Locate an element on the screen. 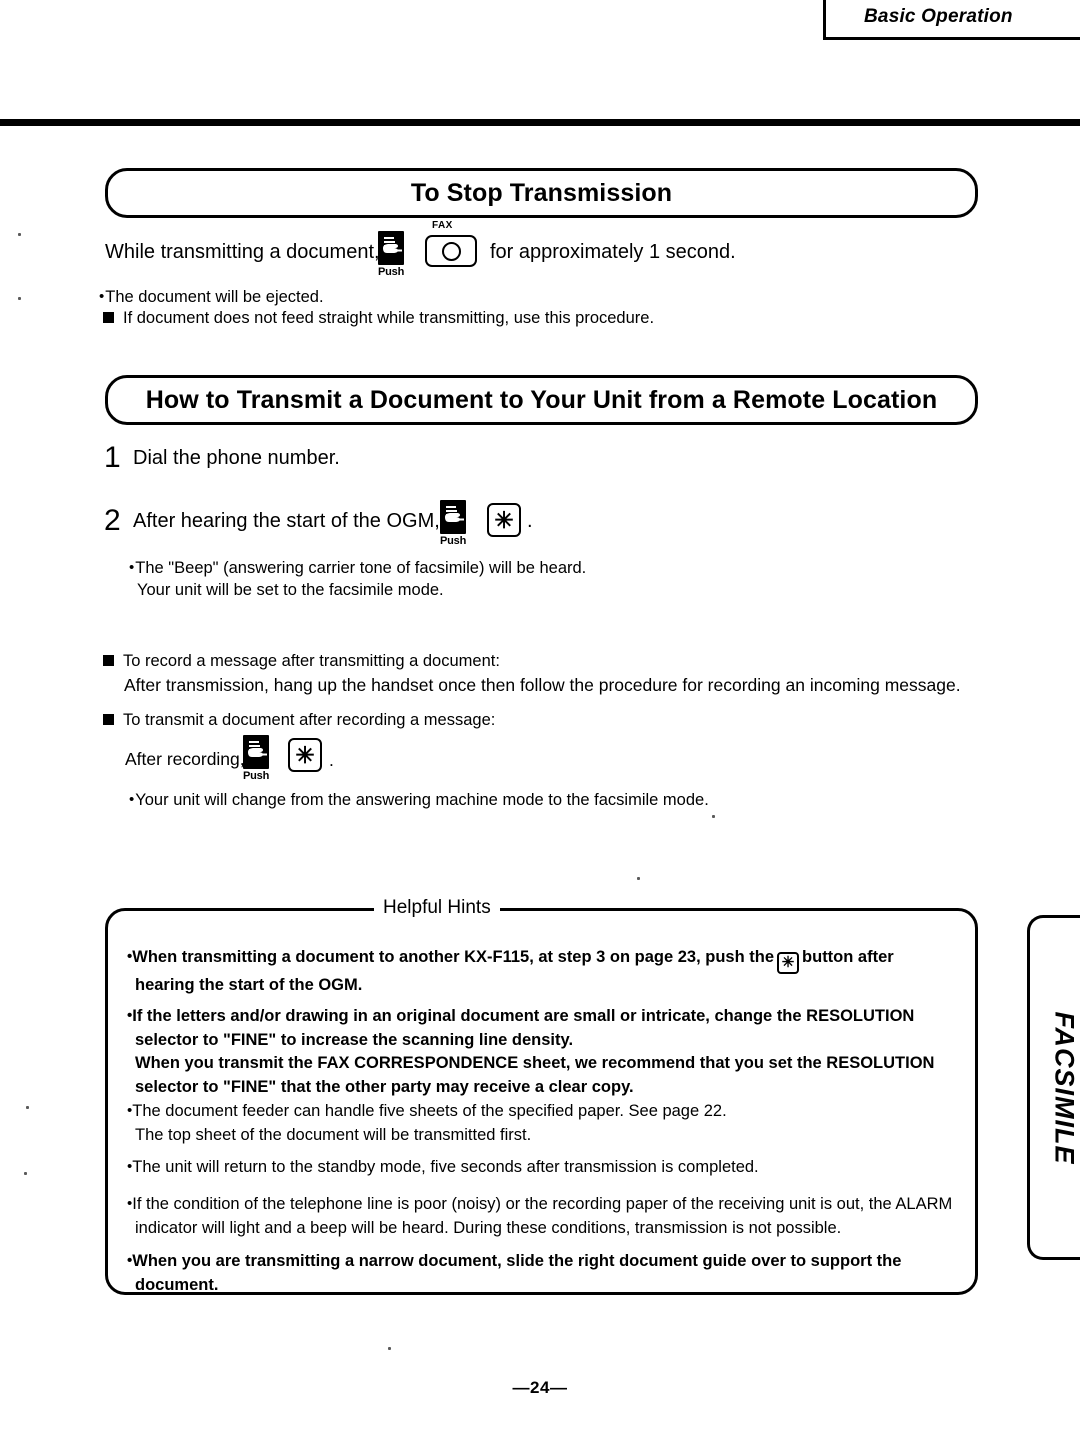 The width and height of the screenshot is (1080, 1447). step-1-number: 1 is located at coordinates (112, 457).